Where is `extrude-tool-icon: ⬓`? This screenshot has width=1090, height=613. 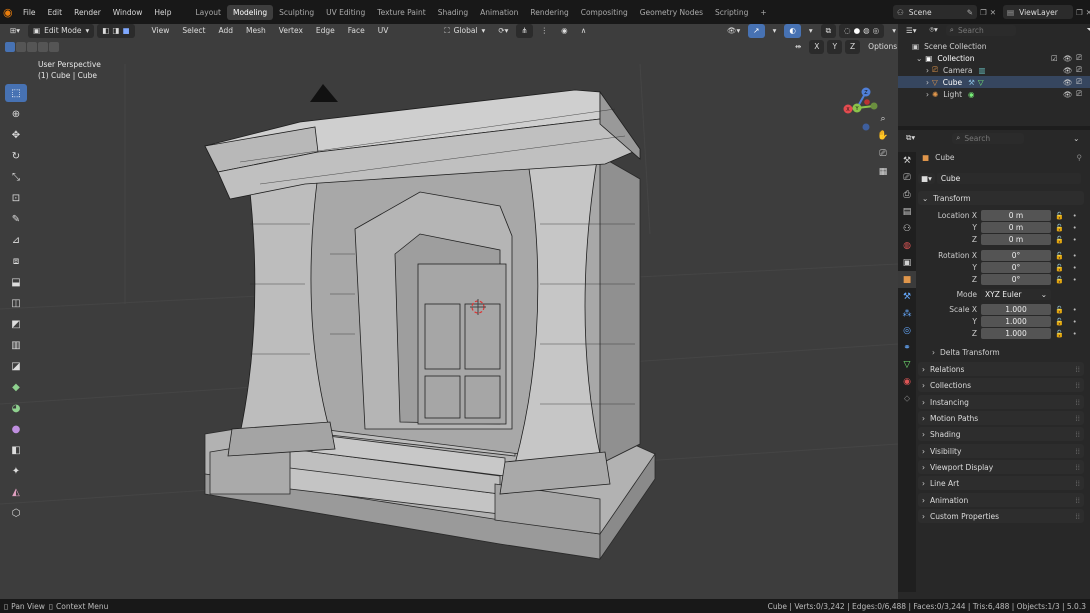 extrude-tool-icon: ⬓ is located at coordinates (16, 282).